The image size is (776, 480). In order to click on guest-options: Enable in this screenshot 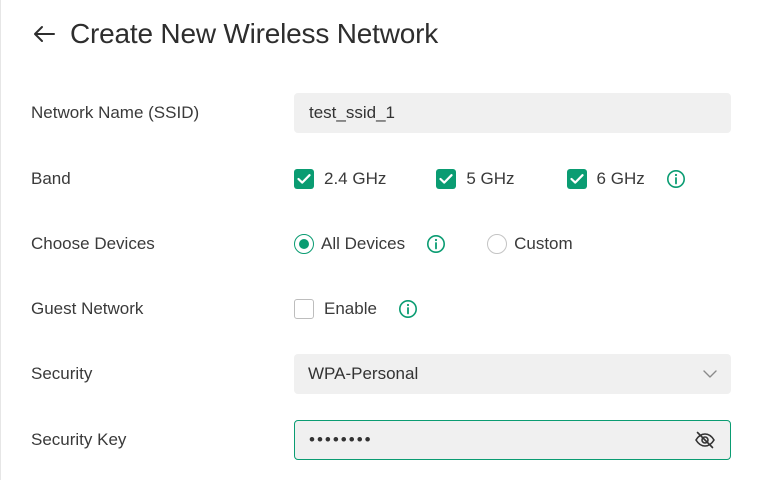, I will do `click(356, 309)`.